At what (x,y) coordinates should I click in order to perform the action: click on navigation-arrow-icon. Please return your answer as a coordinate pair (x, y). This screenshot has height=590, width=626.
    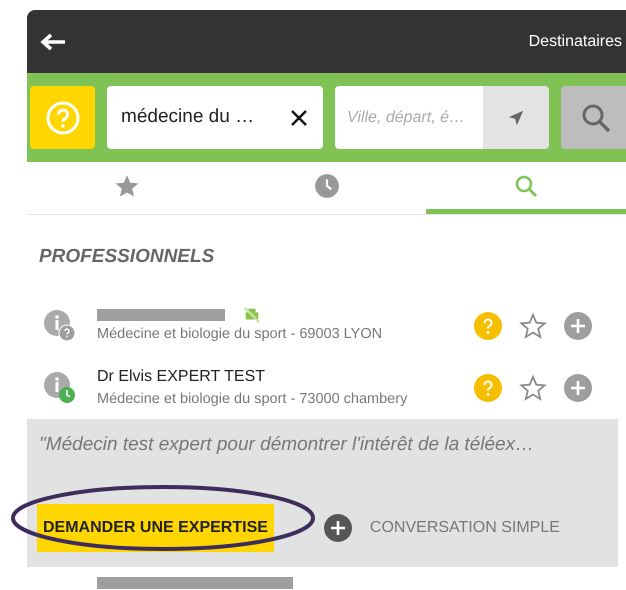
    Looking at the image, I should click on (516, 117).